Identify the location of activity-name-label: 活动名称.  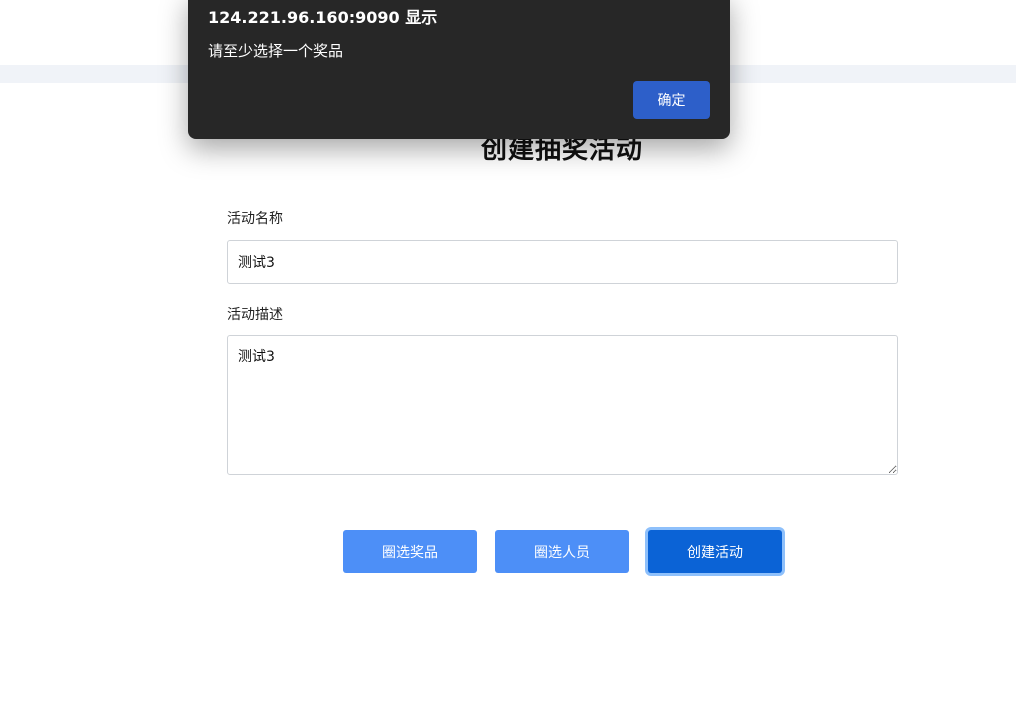
(255, 219).